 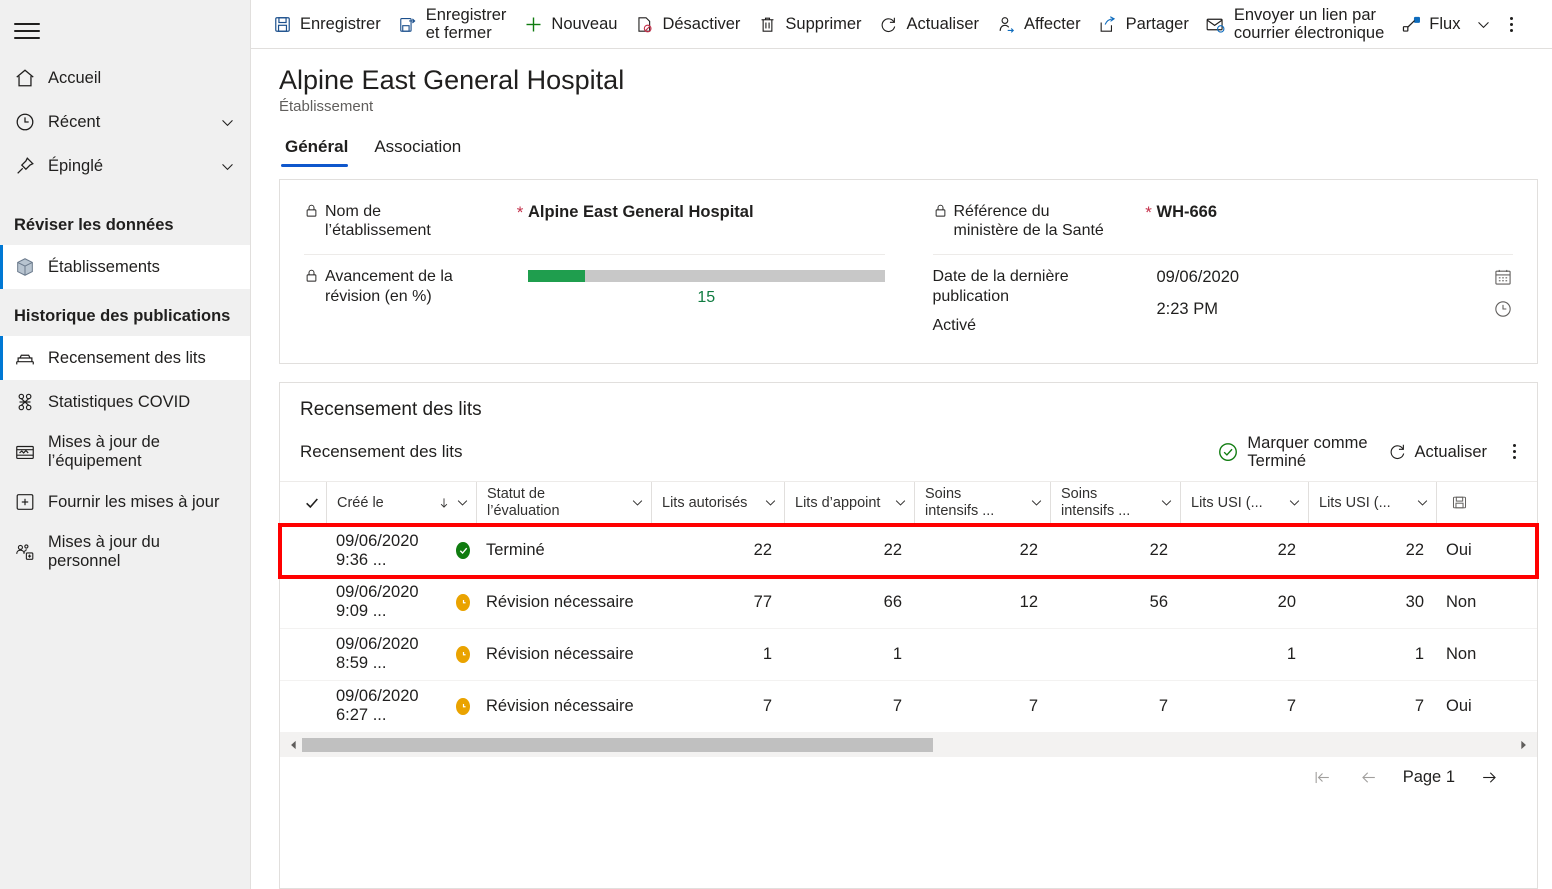 I want to click on field-label: Avancement de la révision (en %), so click(x=408, y=286).